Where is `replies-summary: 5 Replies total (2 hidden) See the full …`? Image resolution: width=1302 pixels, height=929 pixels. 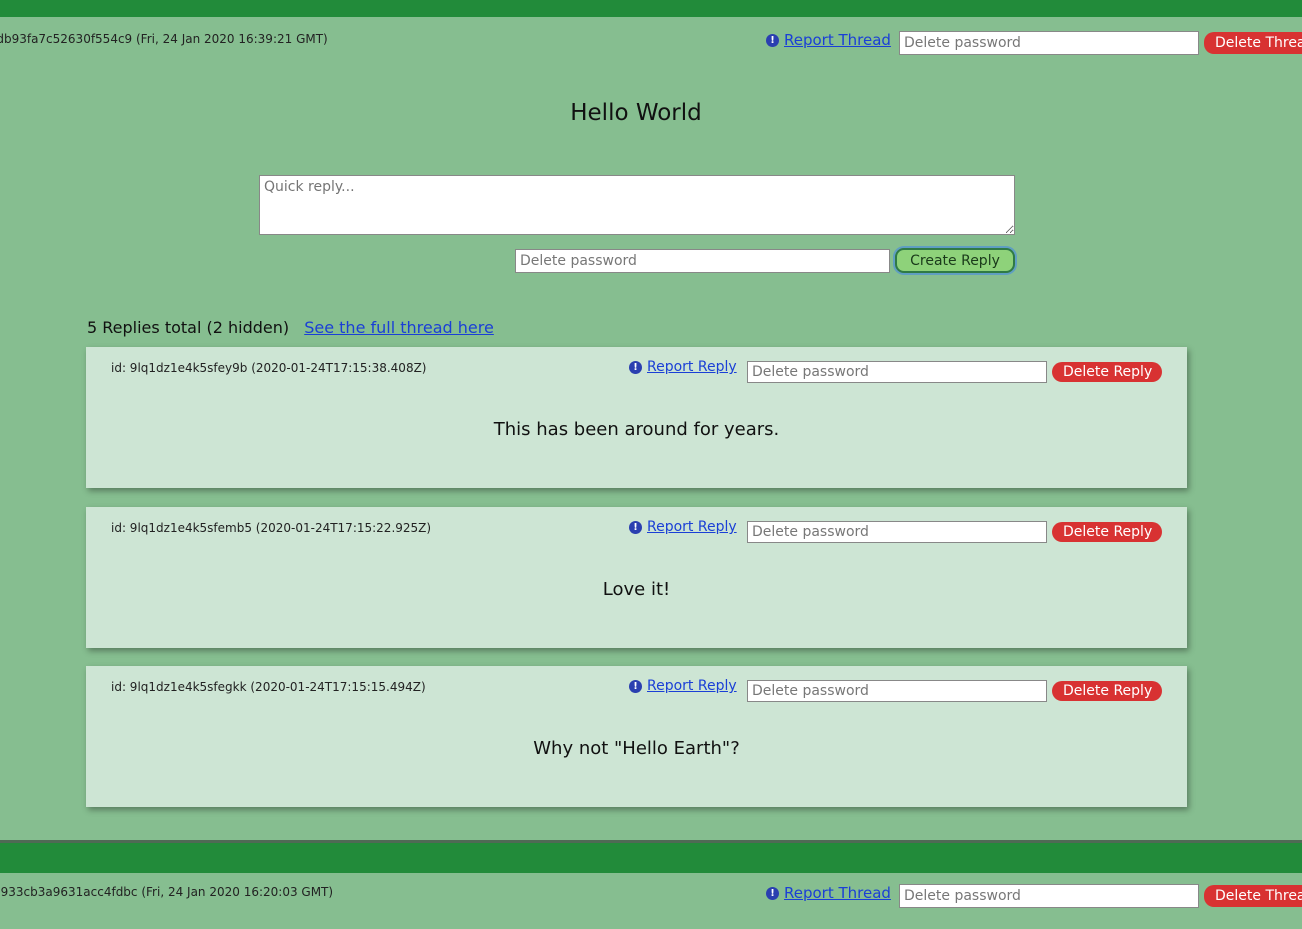
replies-summary: 5 Replies total (2 hidden) See the full … is located at coordinates (290, 327).